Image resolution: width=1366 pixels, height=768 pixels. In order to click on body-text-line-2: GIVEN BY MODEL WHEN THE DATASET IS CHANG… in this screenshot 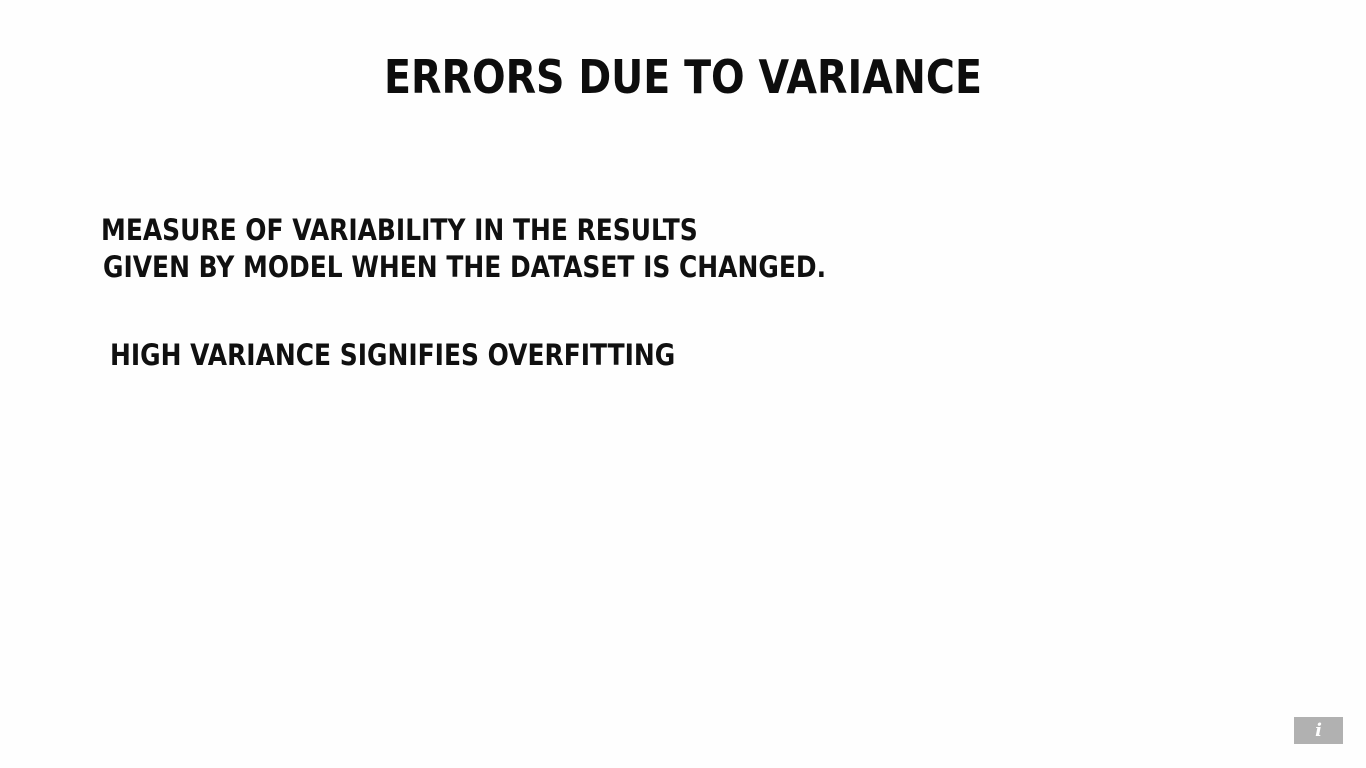, I will do `click(465, 267)`.